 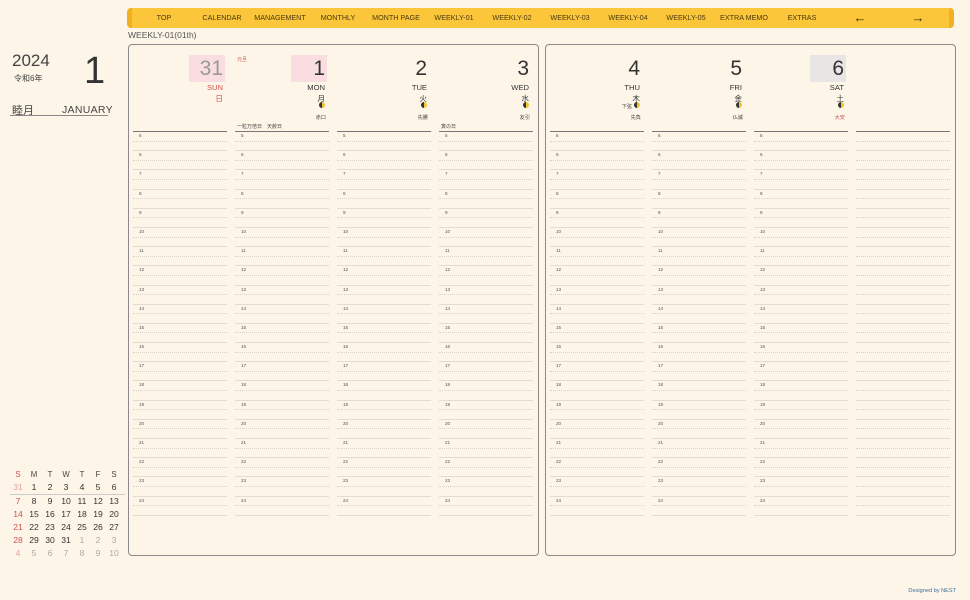 What do you see at coordinates (384, 406) in the screenshot?
I see `hour-row: 19` at bounding box center [384, 406].